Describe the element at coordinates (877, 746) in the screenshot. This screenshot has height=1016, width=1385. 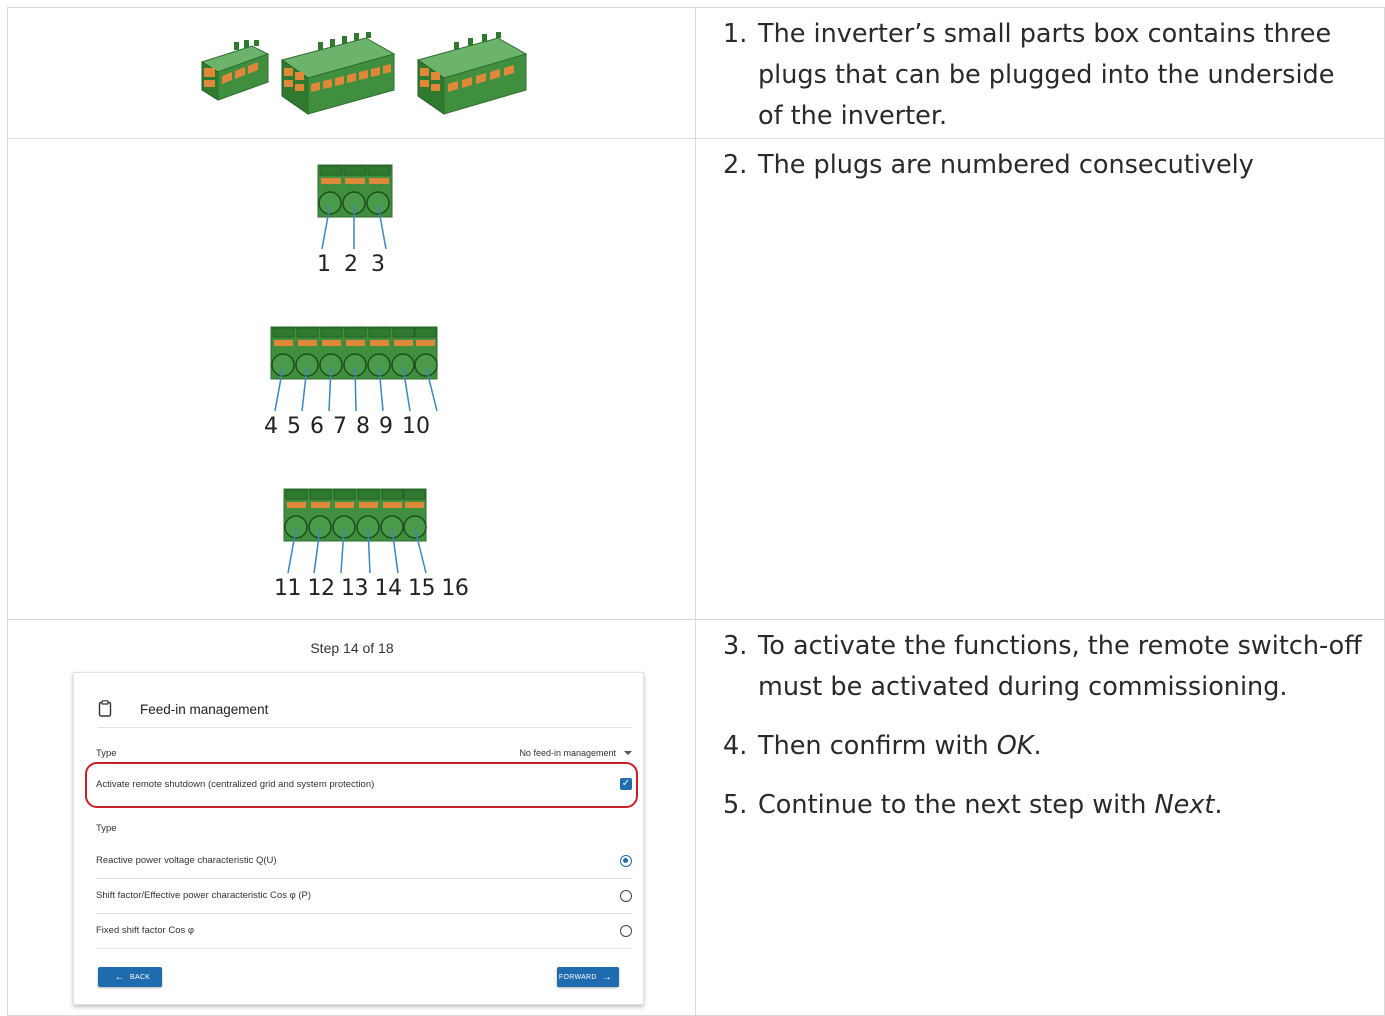
I see `step-text-pre: Then confirm with` at that location.